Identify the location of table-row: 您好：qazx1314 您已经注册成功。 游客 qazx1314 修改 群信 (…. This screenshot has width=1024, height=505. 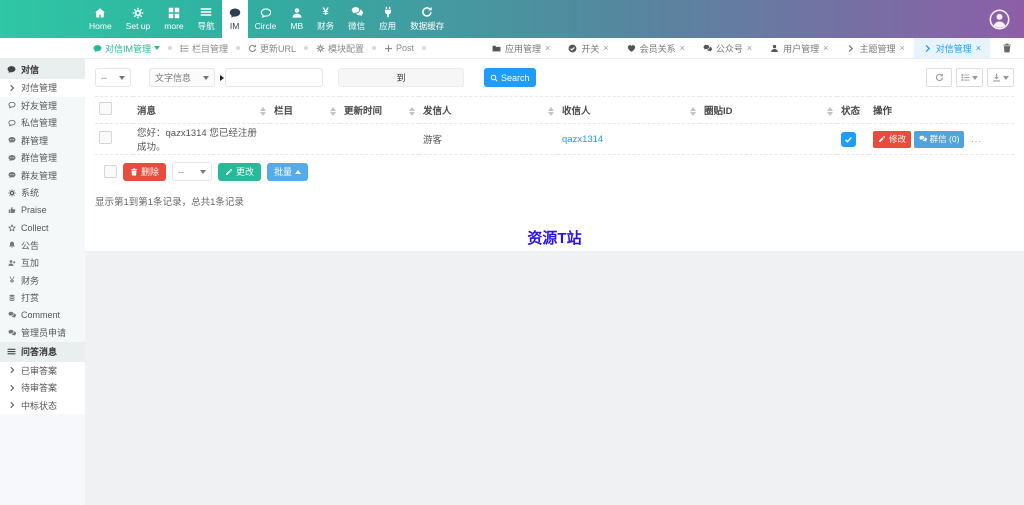
(554, 139).